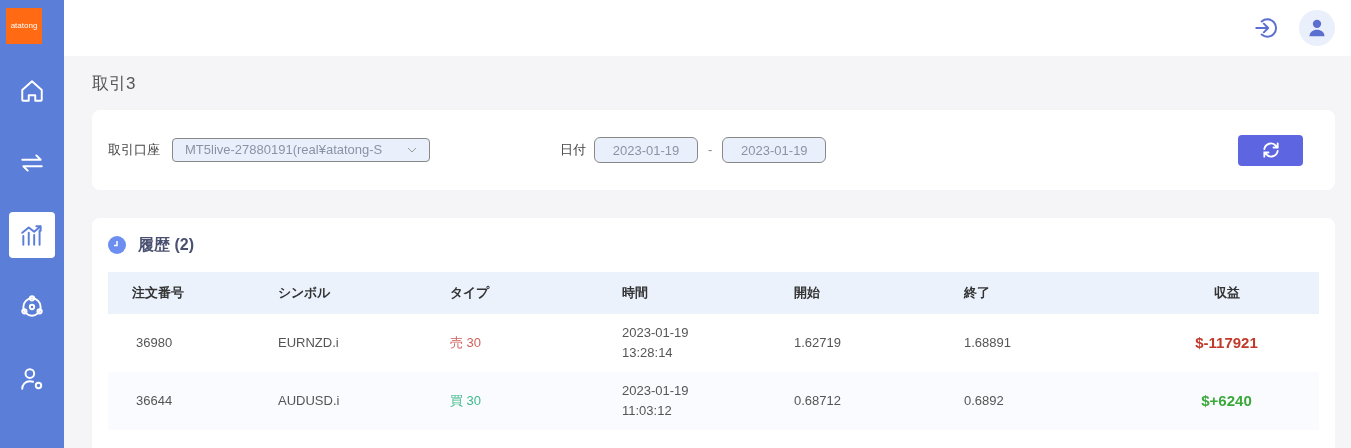 This screenshot has width=1351, height=448. What do you see at coordinates (24, 26) in the screenshot?
I see `logo: atatong` at bounding box center [24, 26].